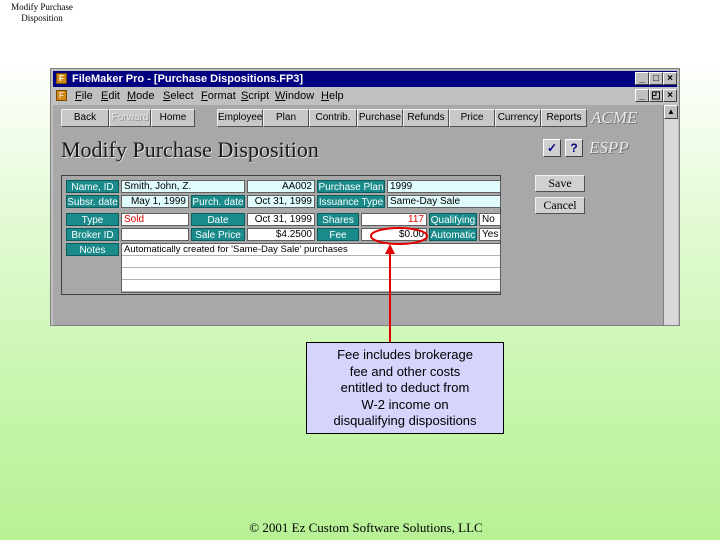  Describe the element at coordinates (390, 249) in the screenshot. I see `callout-arrowhead` at that location.